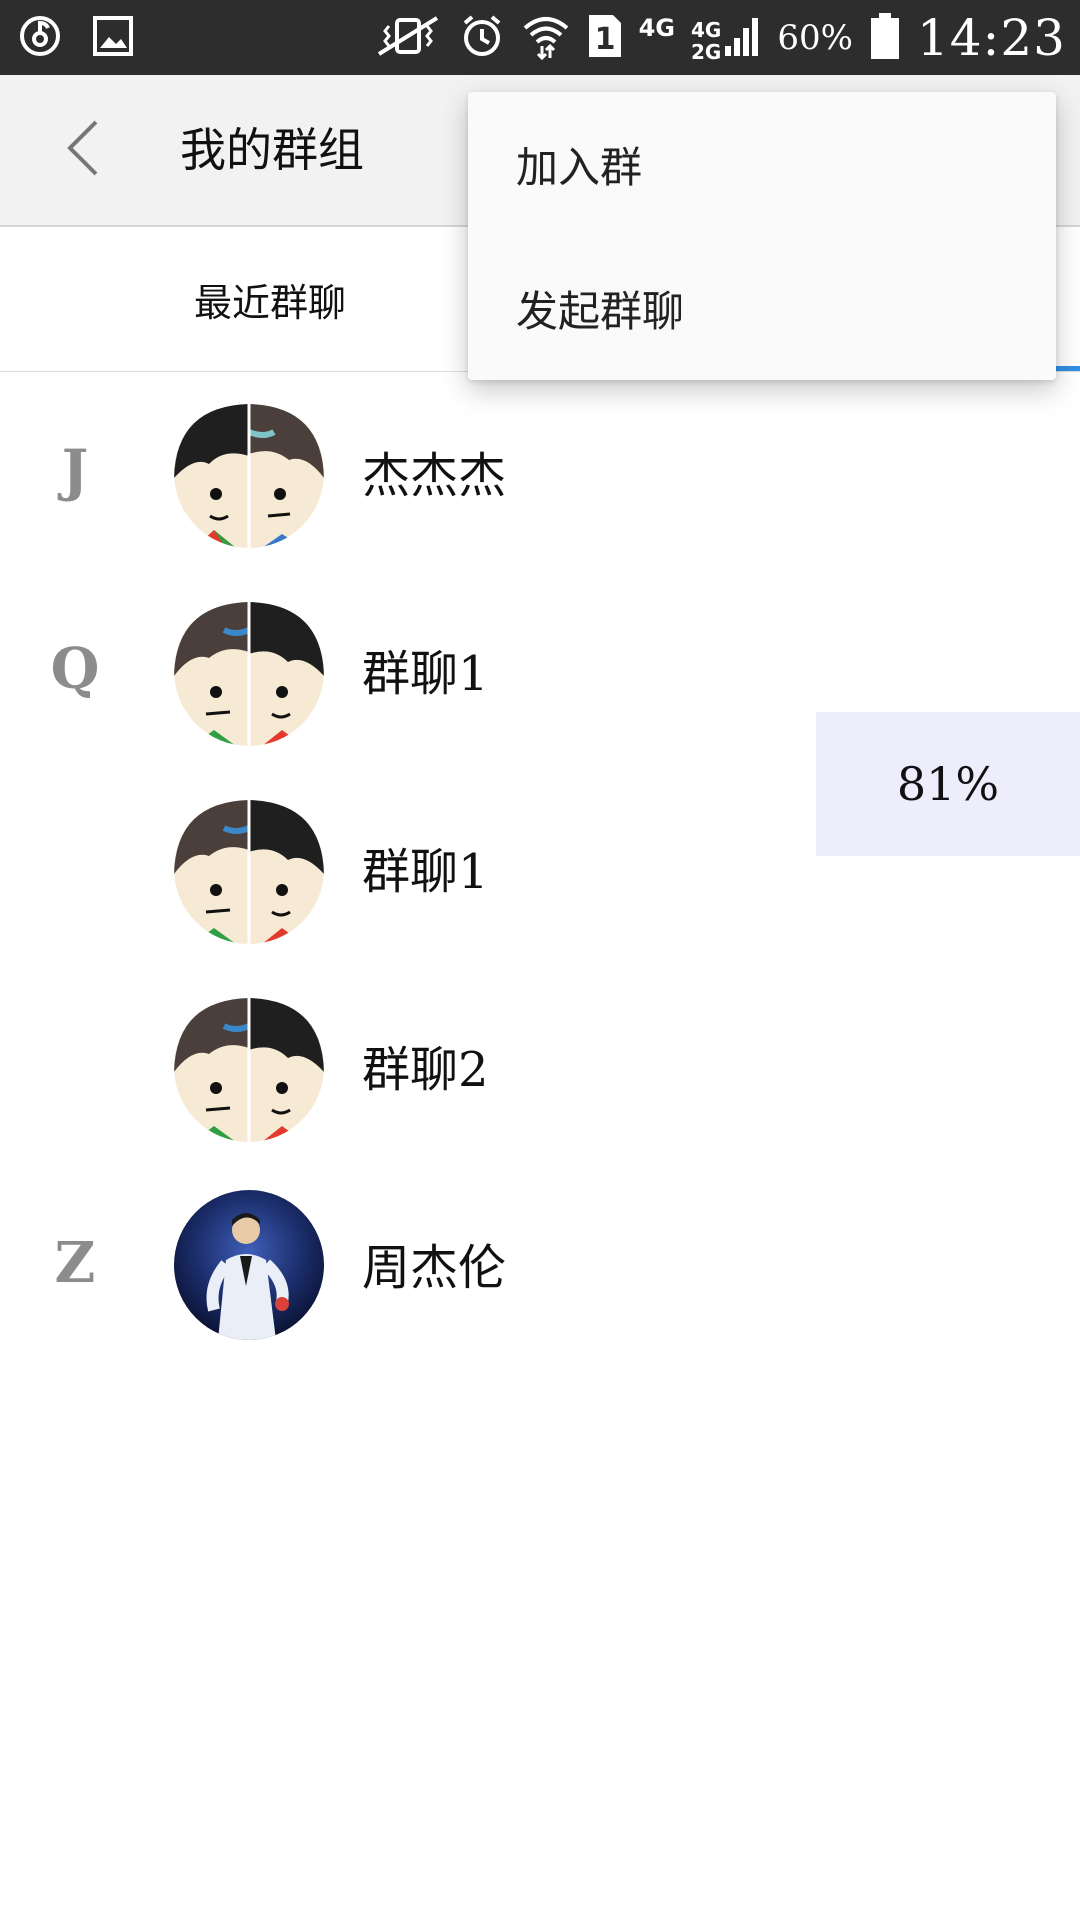  I want to click on menu-item-join-group: 加入群, so click(762, 164).